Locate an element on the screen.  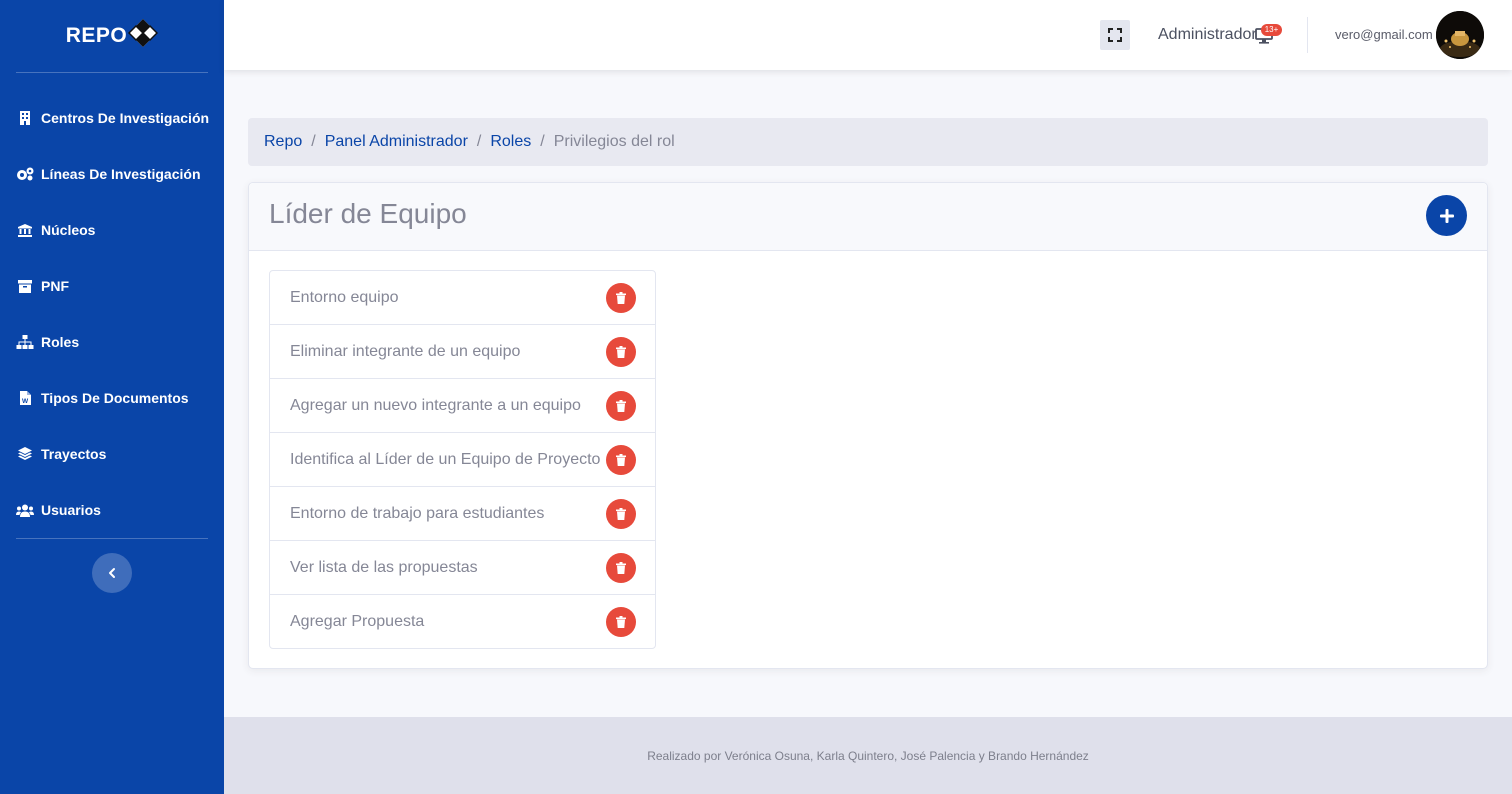
sidebar-item-nucleos: Núcleos is located at coordinates (112, 230).